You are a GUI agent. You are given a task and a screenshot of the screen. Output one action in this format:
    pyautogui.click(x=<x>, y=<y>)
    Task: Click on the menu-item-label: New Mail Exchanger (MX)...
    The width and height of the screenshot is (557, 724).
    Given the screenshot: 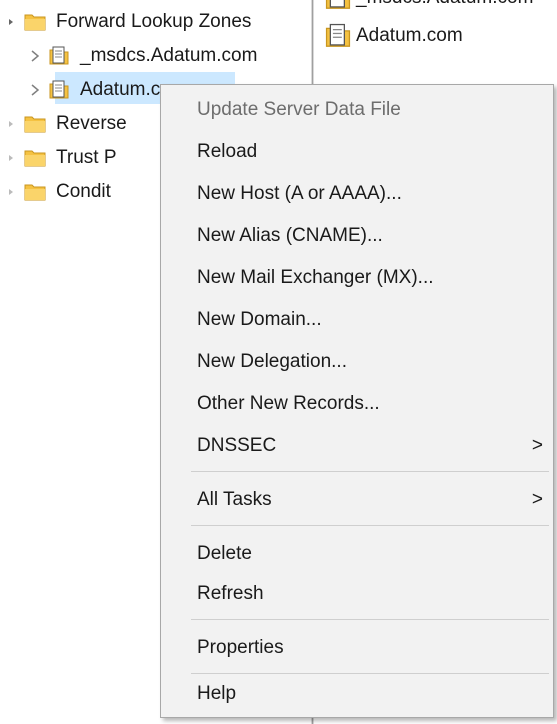 What is the action you would take?
    pyautogui.click(x=315, y=277)
    